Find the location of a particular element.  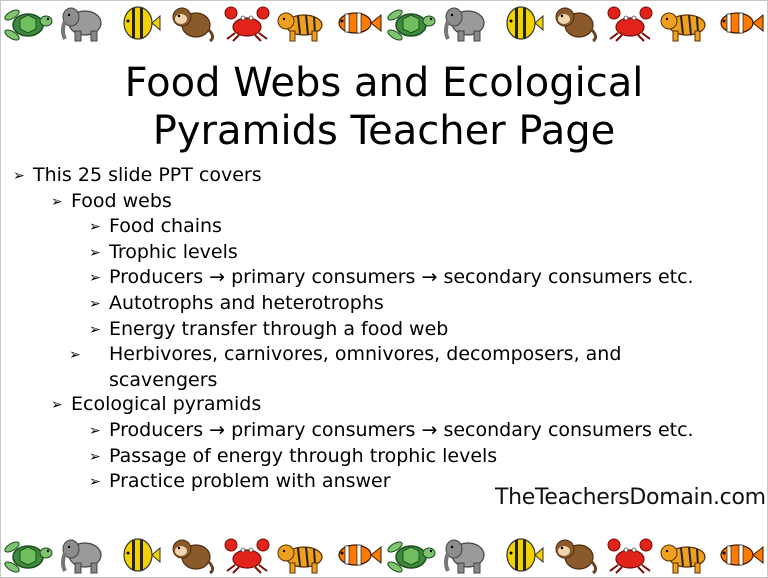

bullet-text: Ecological pyramids is located at coordinates (166, 404).